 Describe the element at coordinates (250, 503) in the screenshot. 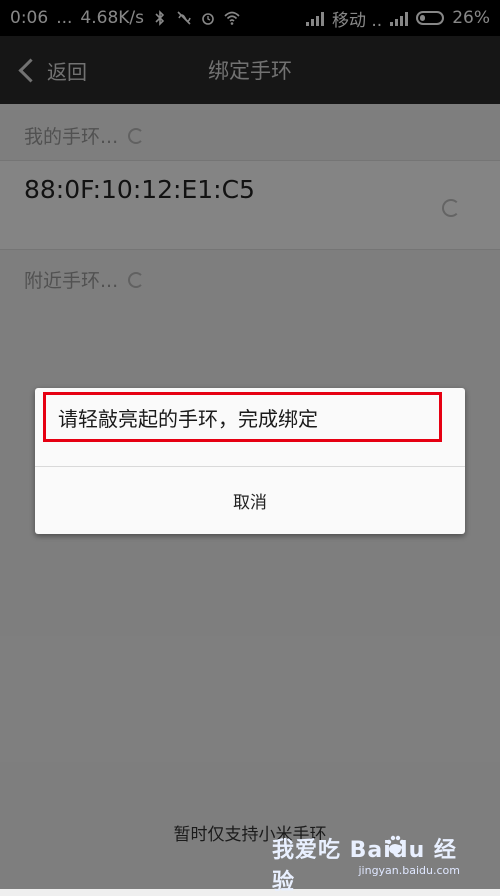

I see `cancel-label: 取消` at that location.